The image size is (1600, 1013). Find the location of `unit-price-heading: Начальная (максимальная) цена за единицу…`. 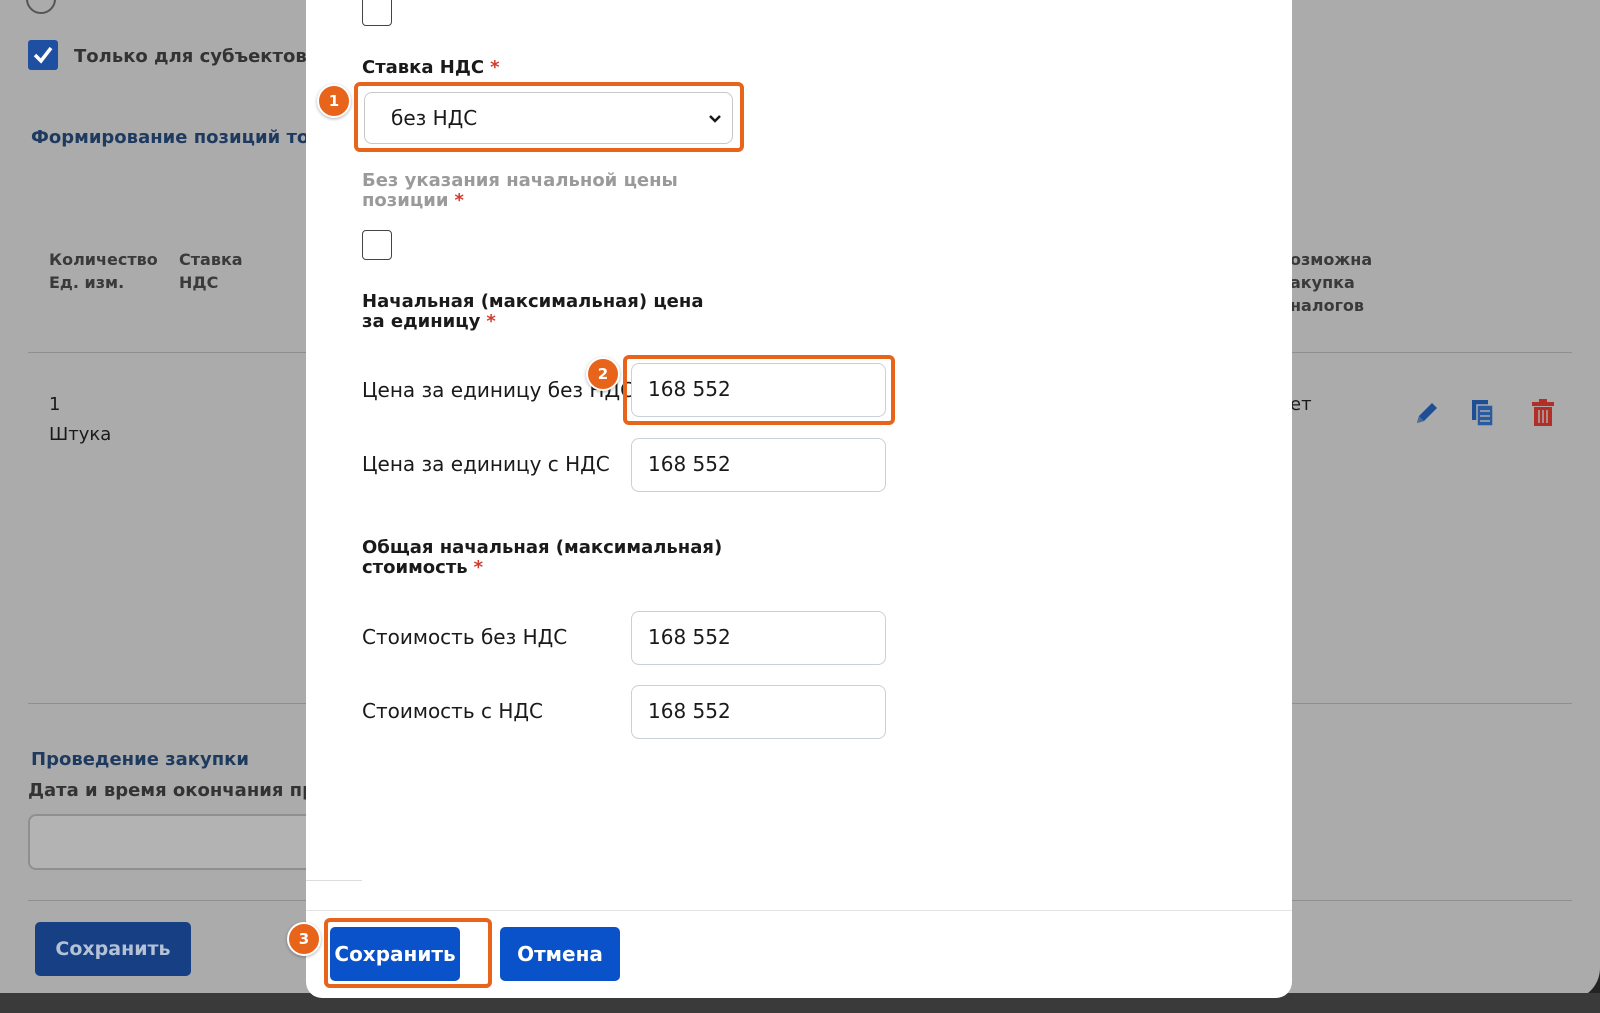

unit-price-heading: Начальная (максимальная) цена за единицу… is located at coordinates (533, 311).